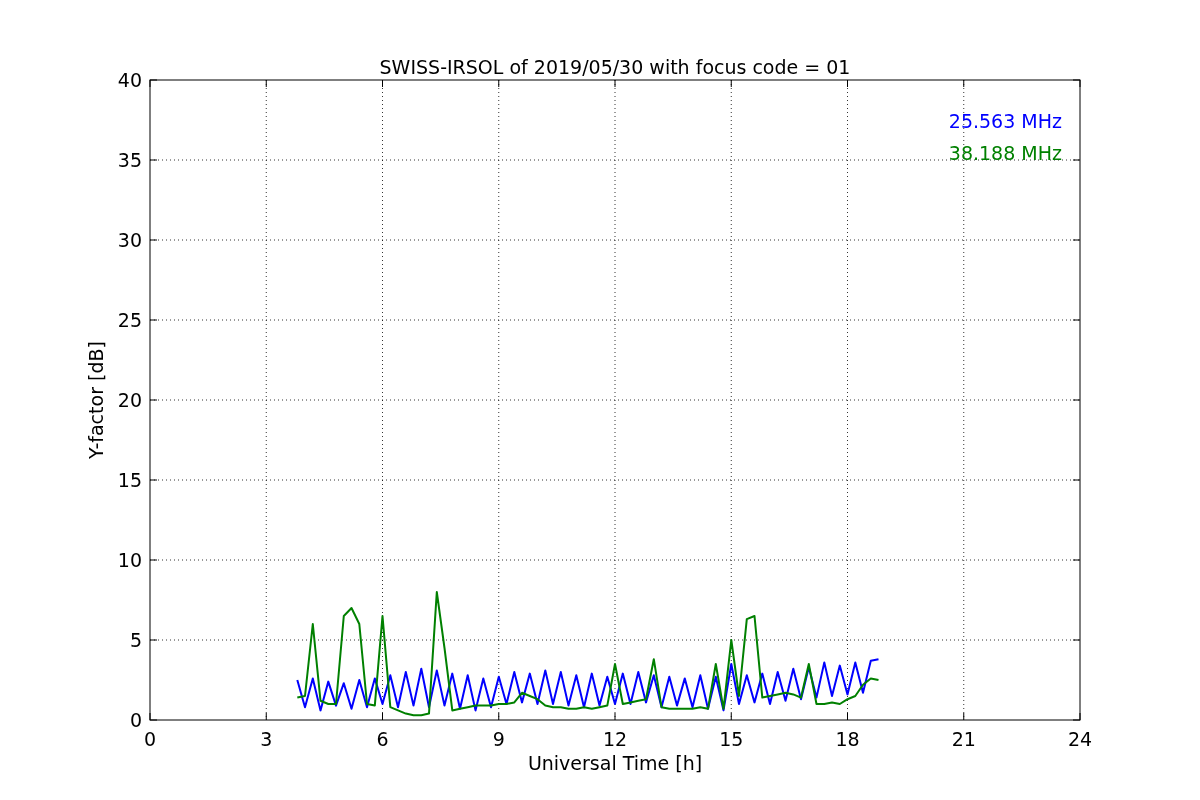 This screenshot has width=1200, height=800. I want to click on y-tick-label: 20, so click(129, 400).